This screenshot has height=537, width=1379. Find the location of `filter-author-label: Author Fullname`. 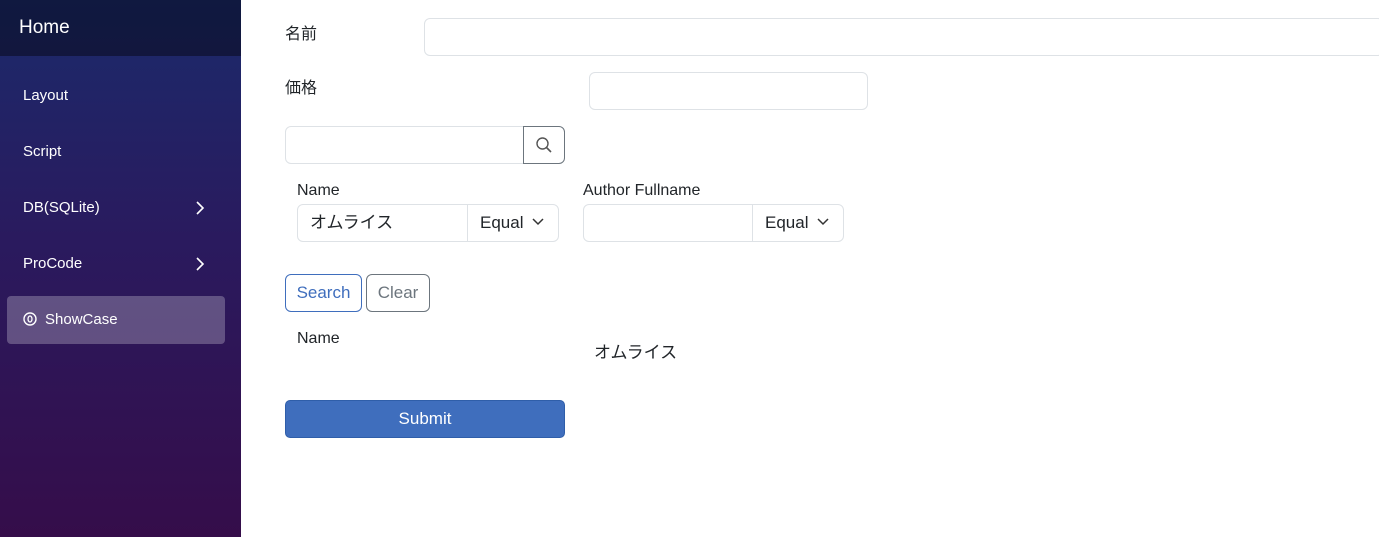

filter-author-label: Author Fullname is located at coordinates (642, 190).